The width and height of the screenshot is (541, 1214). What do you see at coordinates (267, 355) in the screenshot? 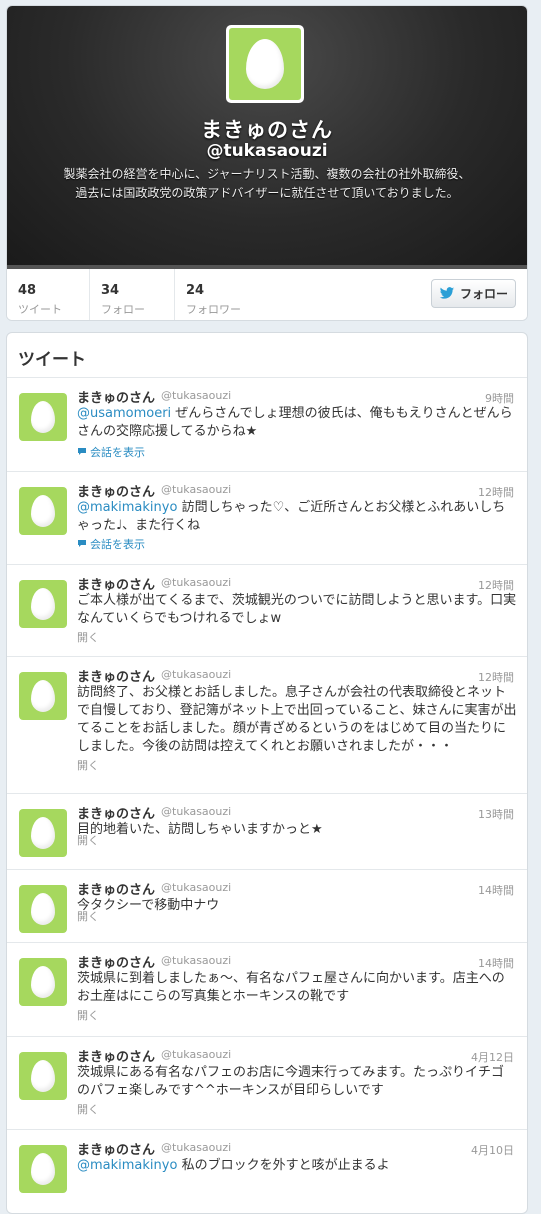
I see `tweets-header: ツイート` at bounding box center [267, 355].